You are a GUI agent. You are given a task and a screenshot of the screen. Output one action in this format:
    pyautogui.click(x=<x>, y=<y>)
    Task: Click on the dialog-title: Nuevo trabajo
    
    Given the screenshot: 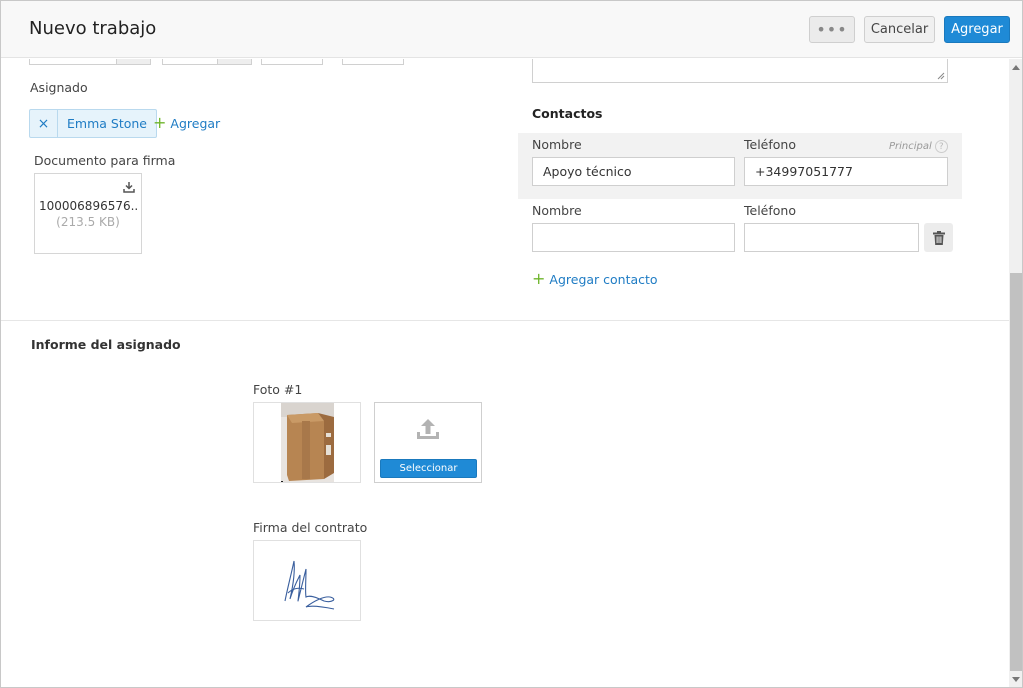 What is the action you would take?
    pyautogui.click(x=93, y=28)
    